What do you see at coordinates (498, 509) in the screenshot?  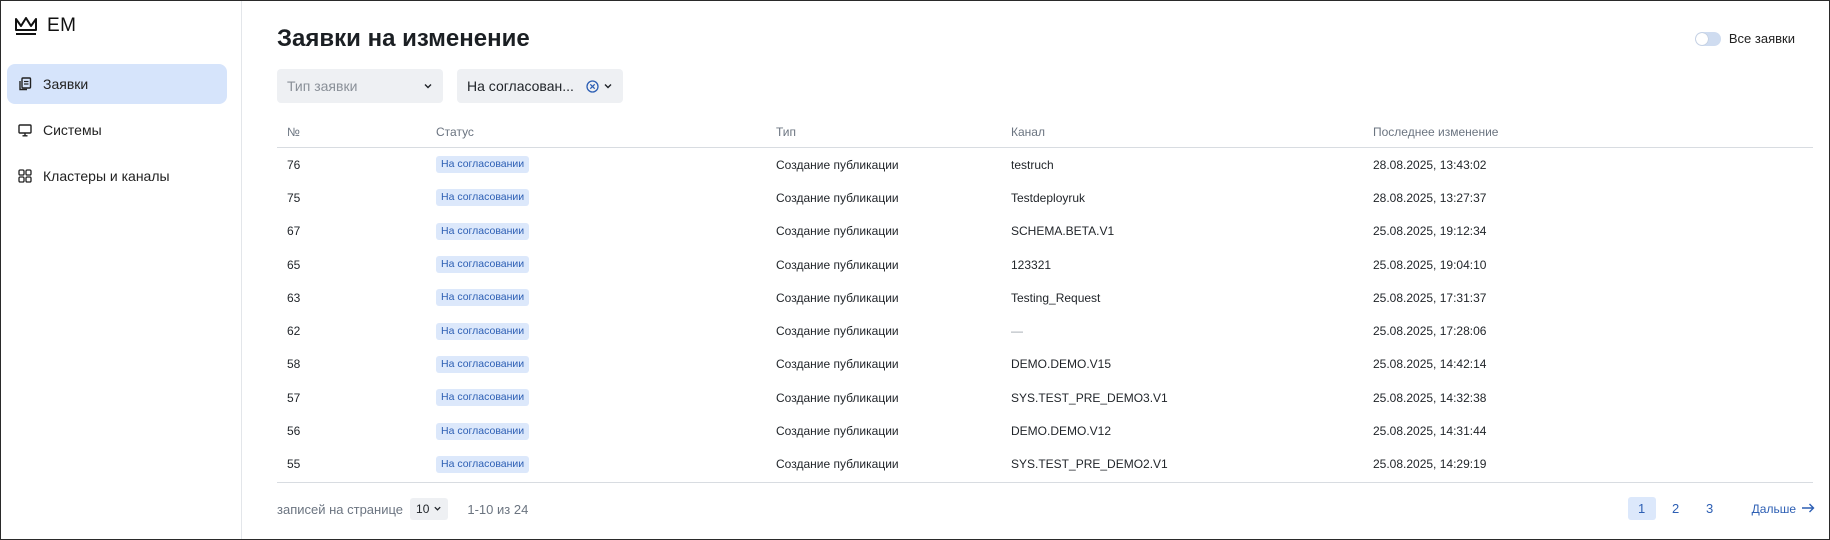 I see `range-text: 1-10 из 24` at bounding box center [498, 509].